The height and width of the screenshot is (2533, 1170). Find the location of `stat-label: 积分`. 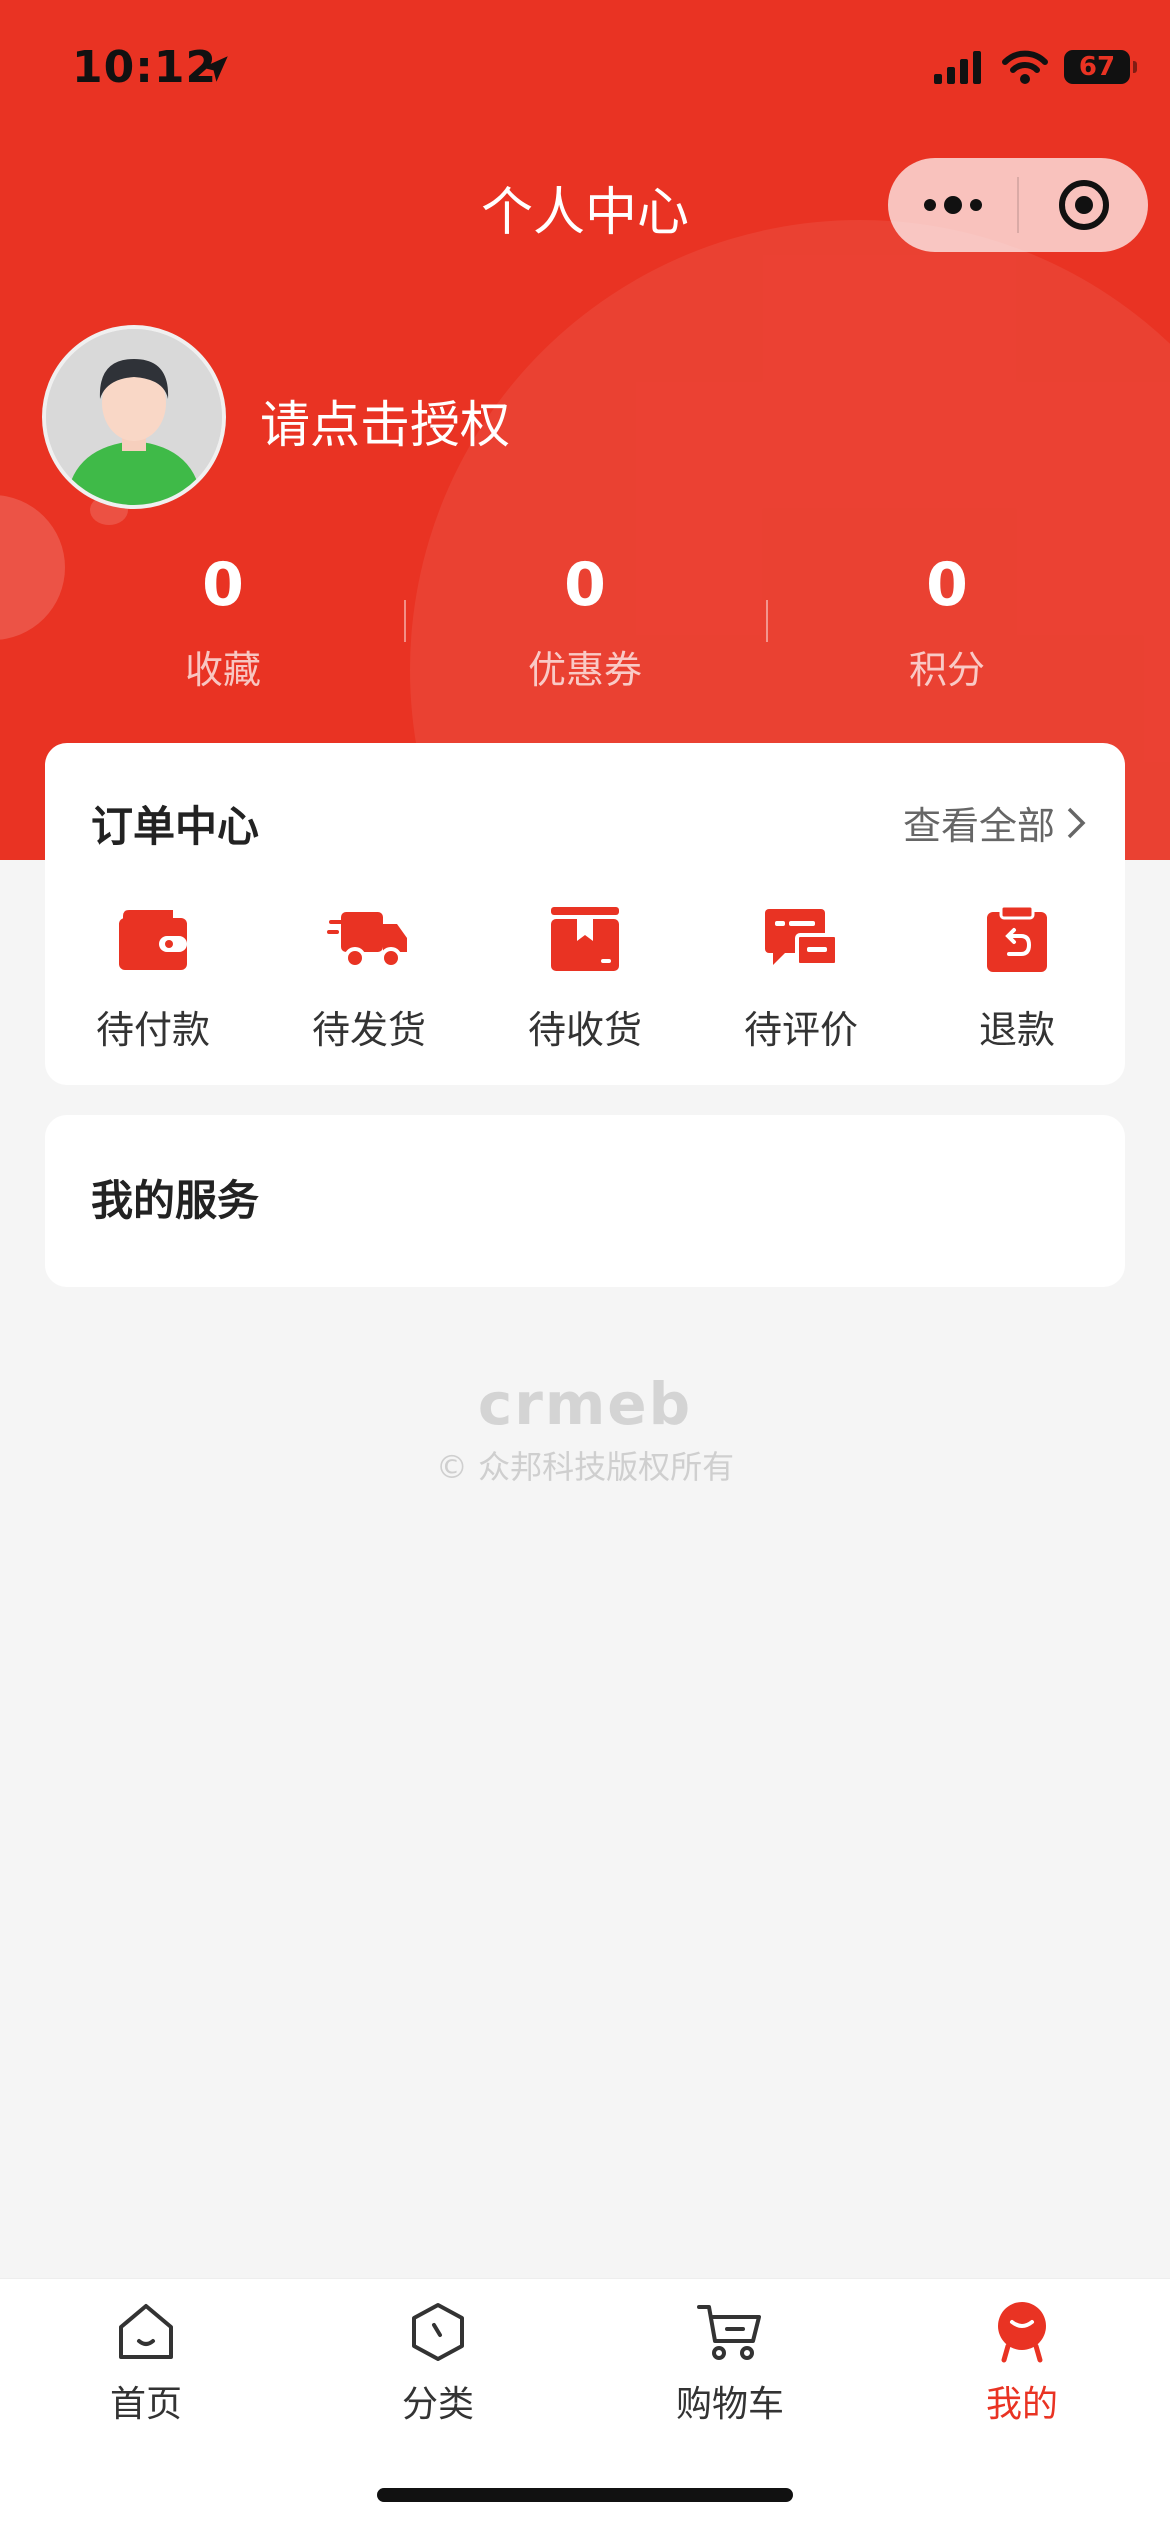

stat-label: 积分 is located at coordinates (946, 670).